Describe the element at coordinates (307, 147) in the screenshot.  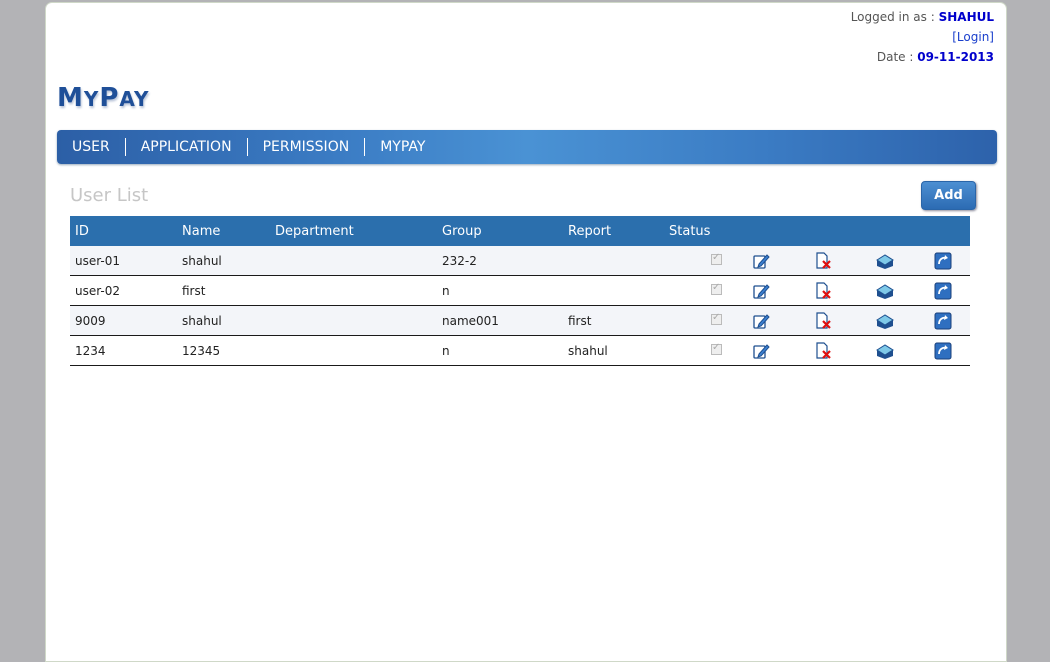
I see `nav-item-permission: PERMISSION` at that location.